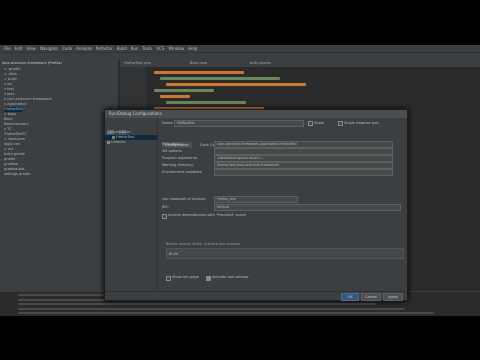 Image resolution: width=480 pixels, height=360 pixels. I want to click on field-label: Program arguments:, so click(180, 158).